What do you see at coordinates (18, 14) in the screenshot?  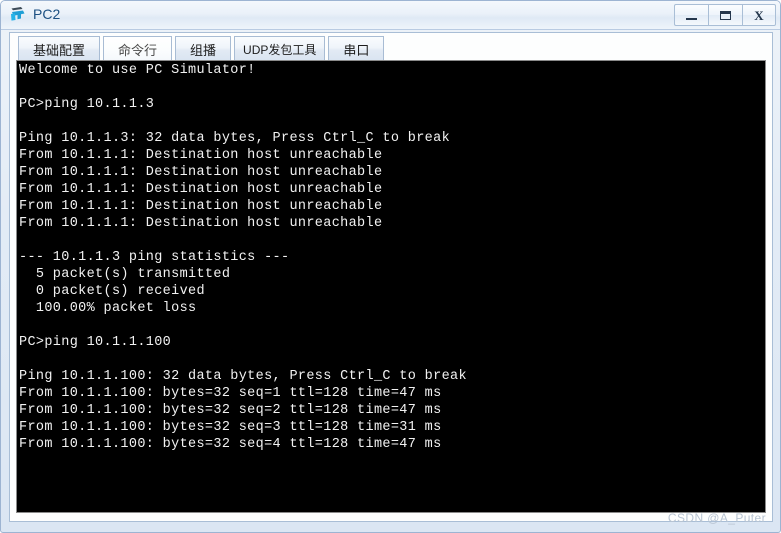 I see `pc-terminal-icon` at bounding box center [18, 14].